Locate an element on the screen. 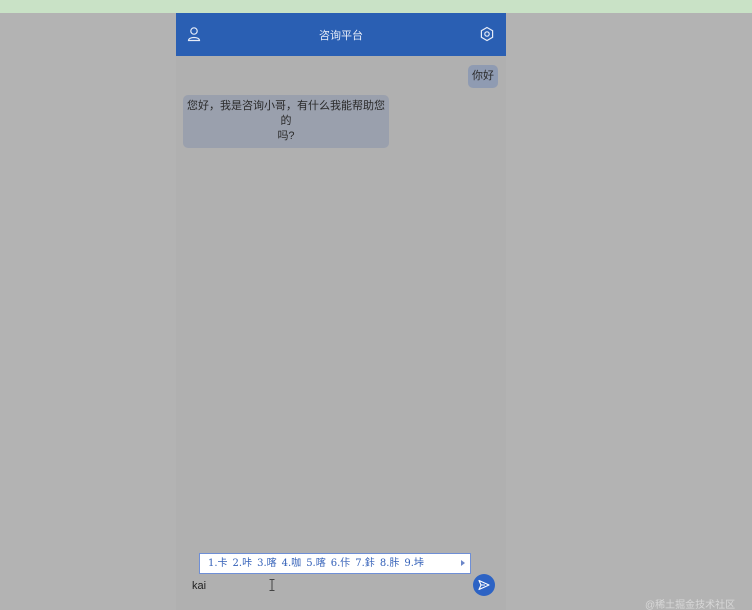 The image size is (752, 610). send-icon is located at coordinates (484, 585).